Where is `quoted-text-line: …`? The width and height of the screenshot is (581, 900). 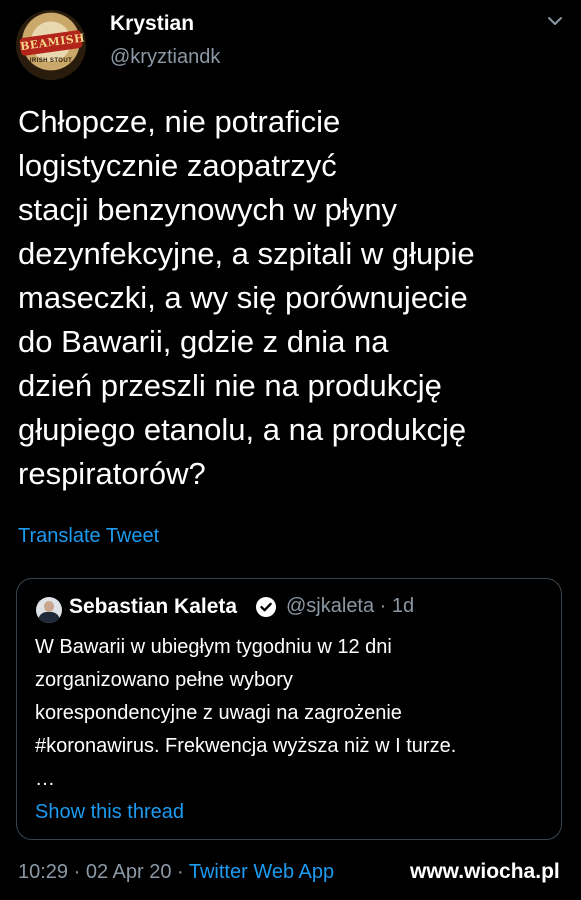 quoted-text-line: … is located at coordinates (45, 779).